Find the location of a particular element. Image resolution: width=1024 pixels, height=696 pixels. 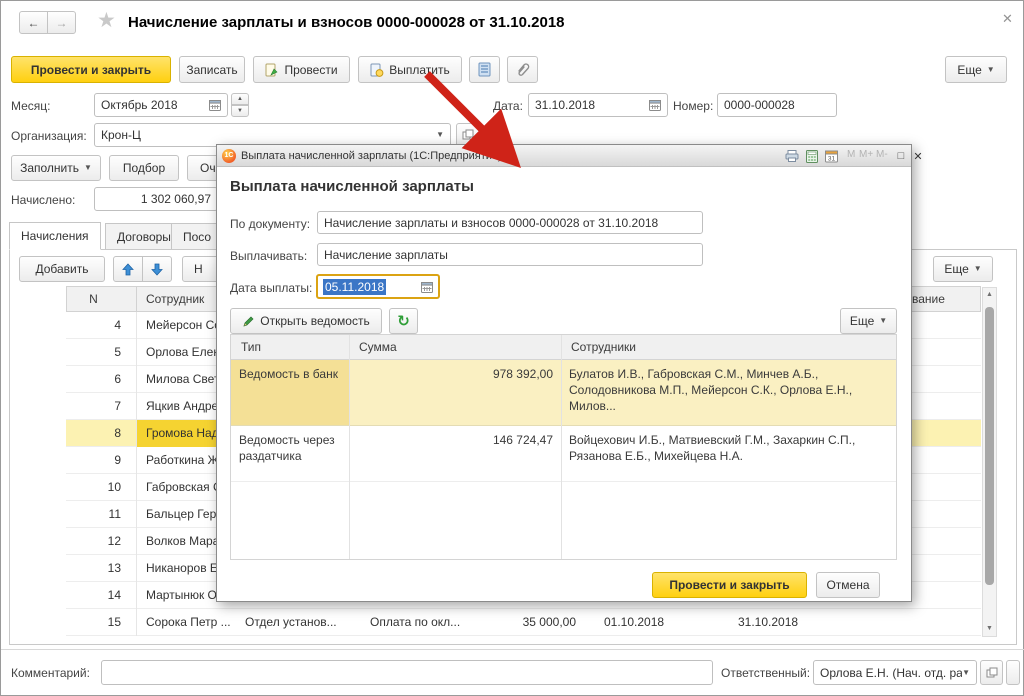

column-divider is located at coordinates (136, 299).